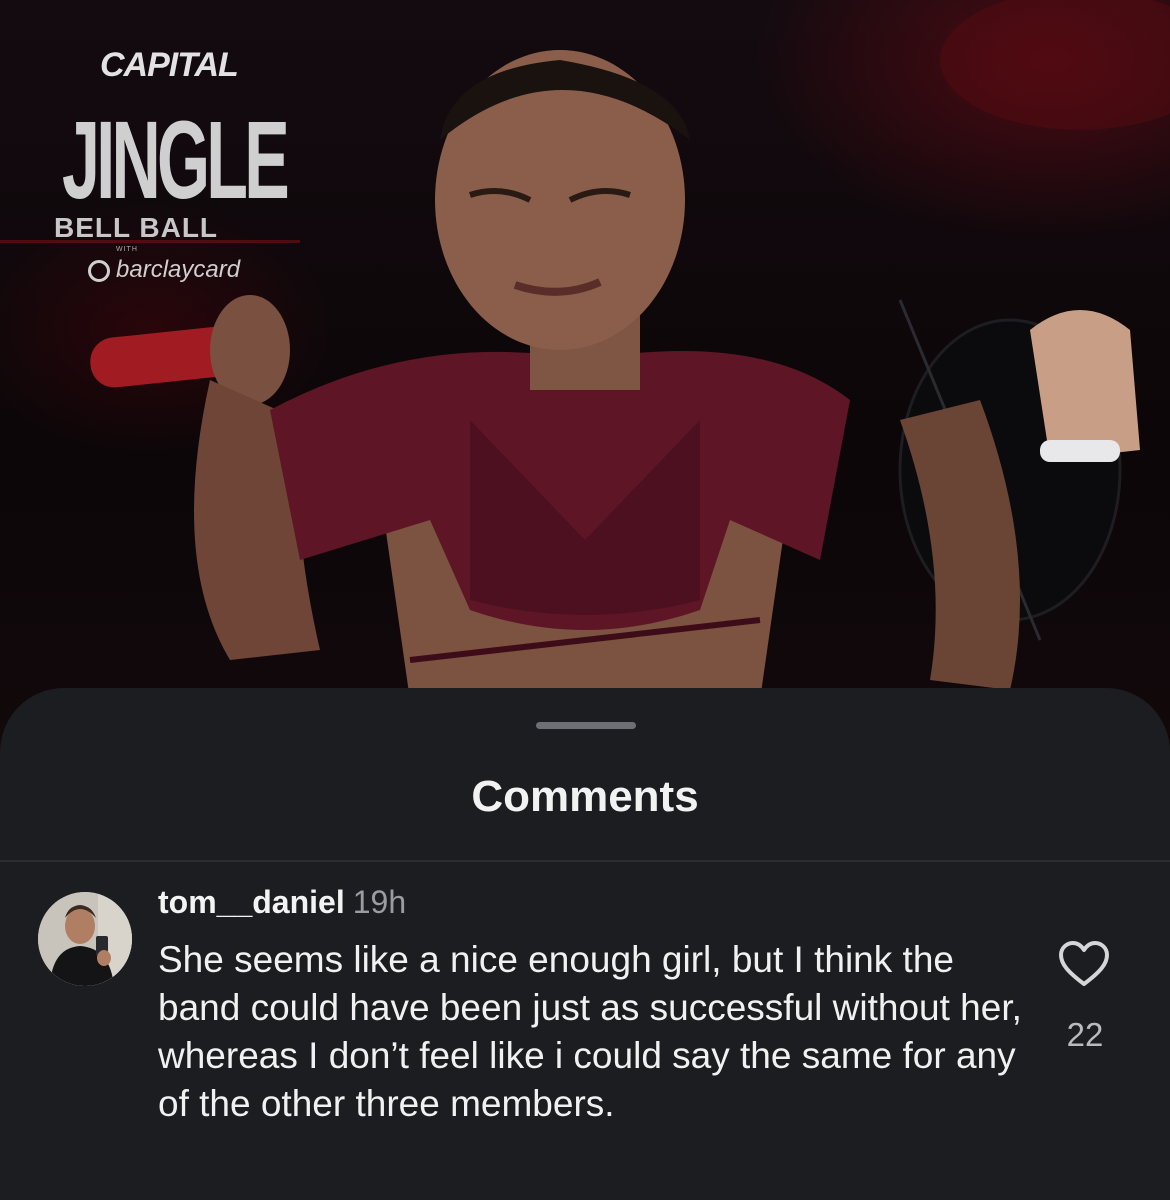 This screenshot has height=1200, width=1170. Describe the element at coordinates (127, 249) in the screenshot. I see `logo-with-label: WITH` at that location.